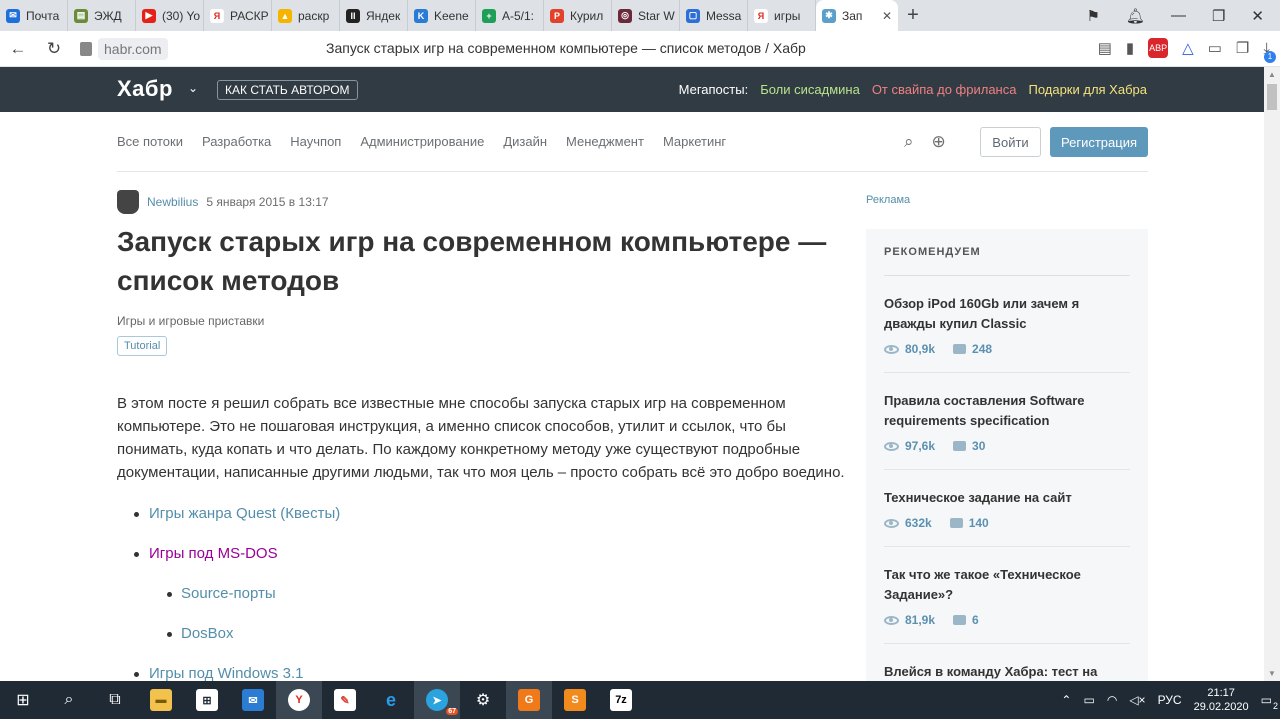 The height and width of the screenshot is (719, 1280). I want to click on habr-logo: Хабр, so click(145, 89).